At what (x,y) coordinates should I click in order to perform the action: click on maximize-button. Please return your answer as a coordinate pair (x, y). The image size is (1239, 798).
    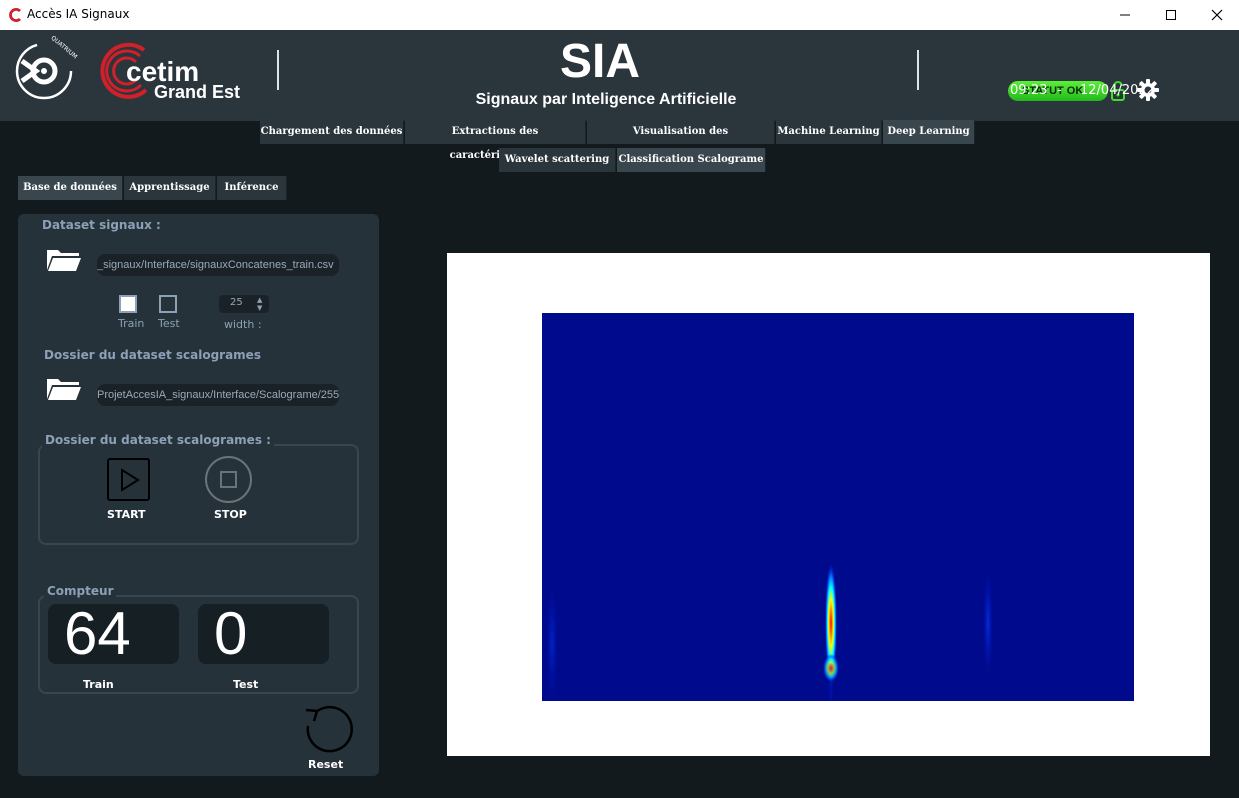
    Looking at the image, I should click on (1171, 15).